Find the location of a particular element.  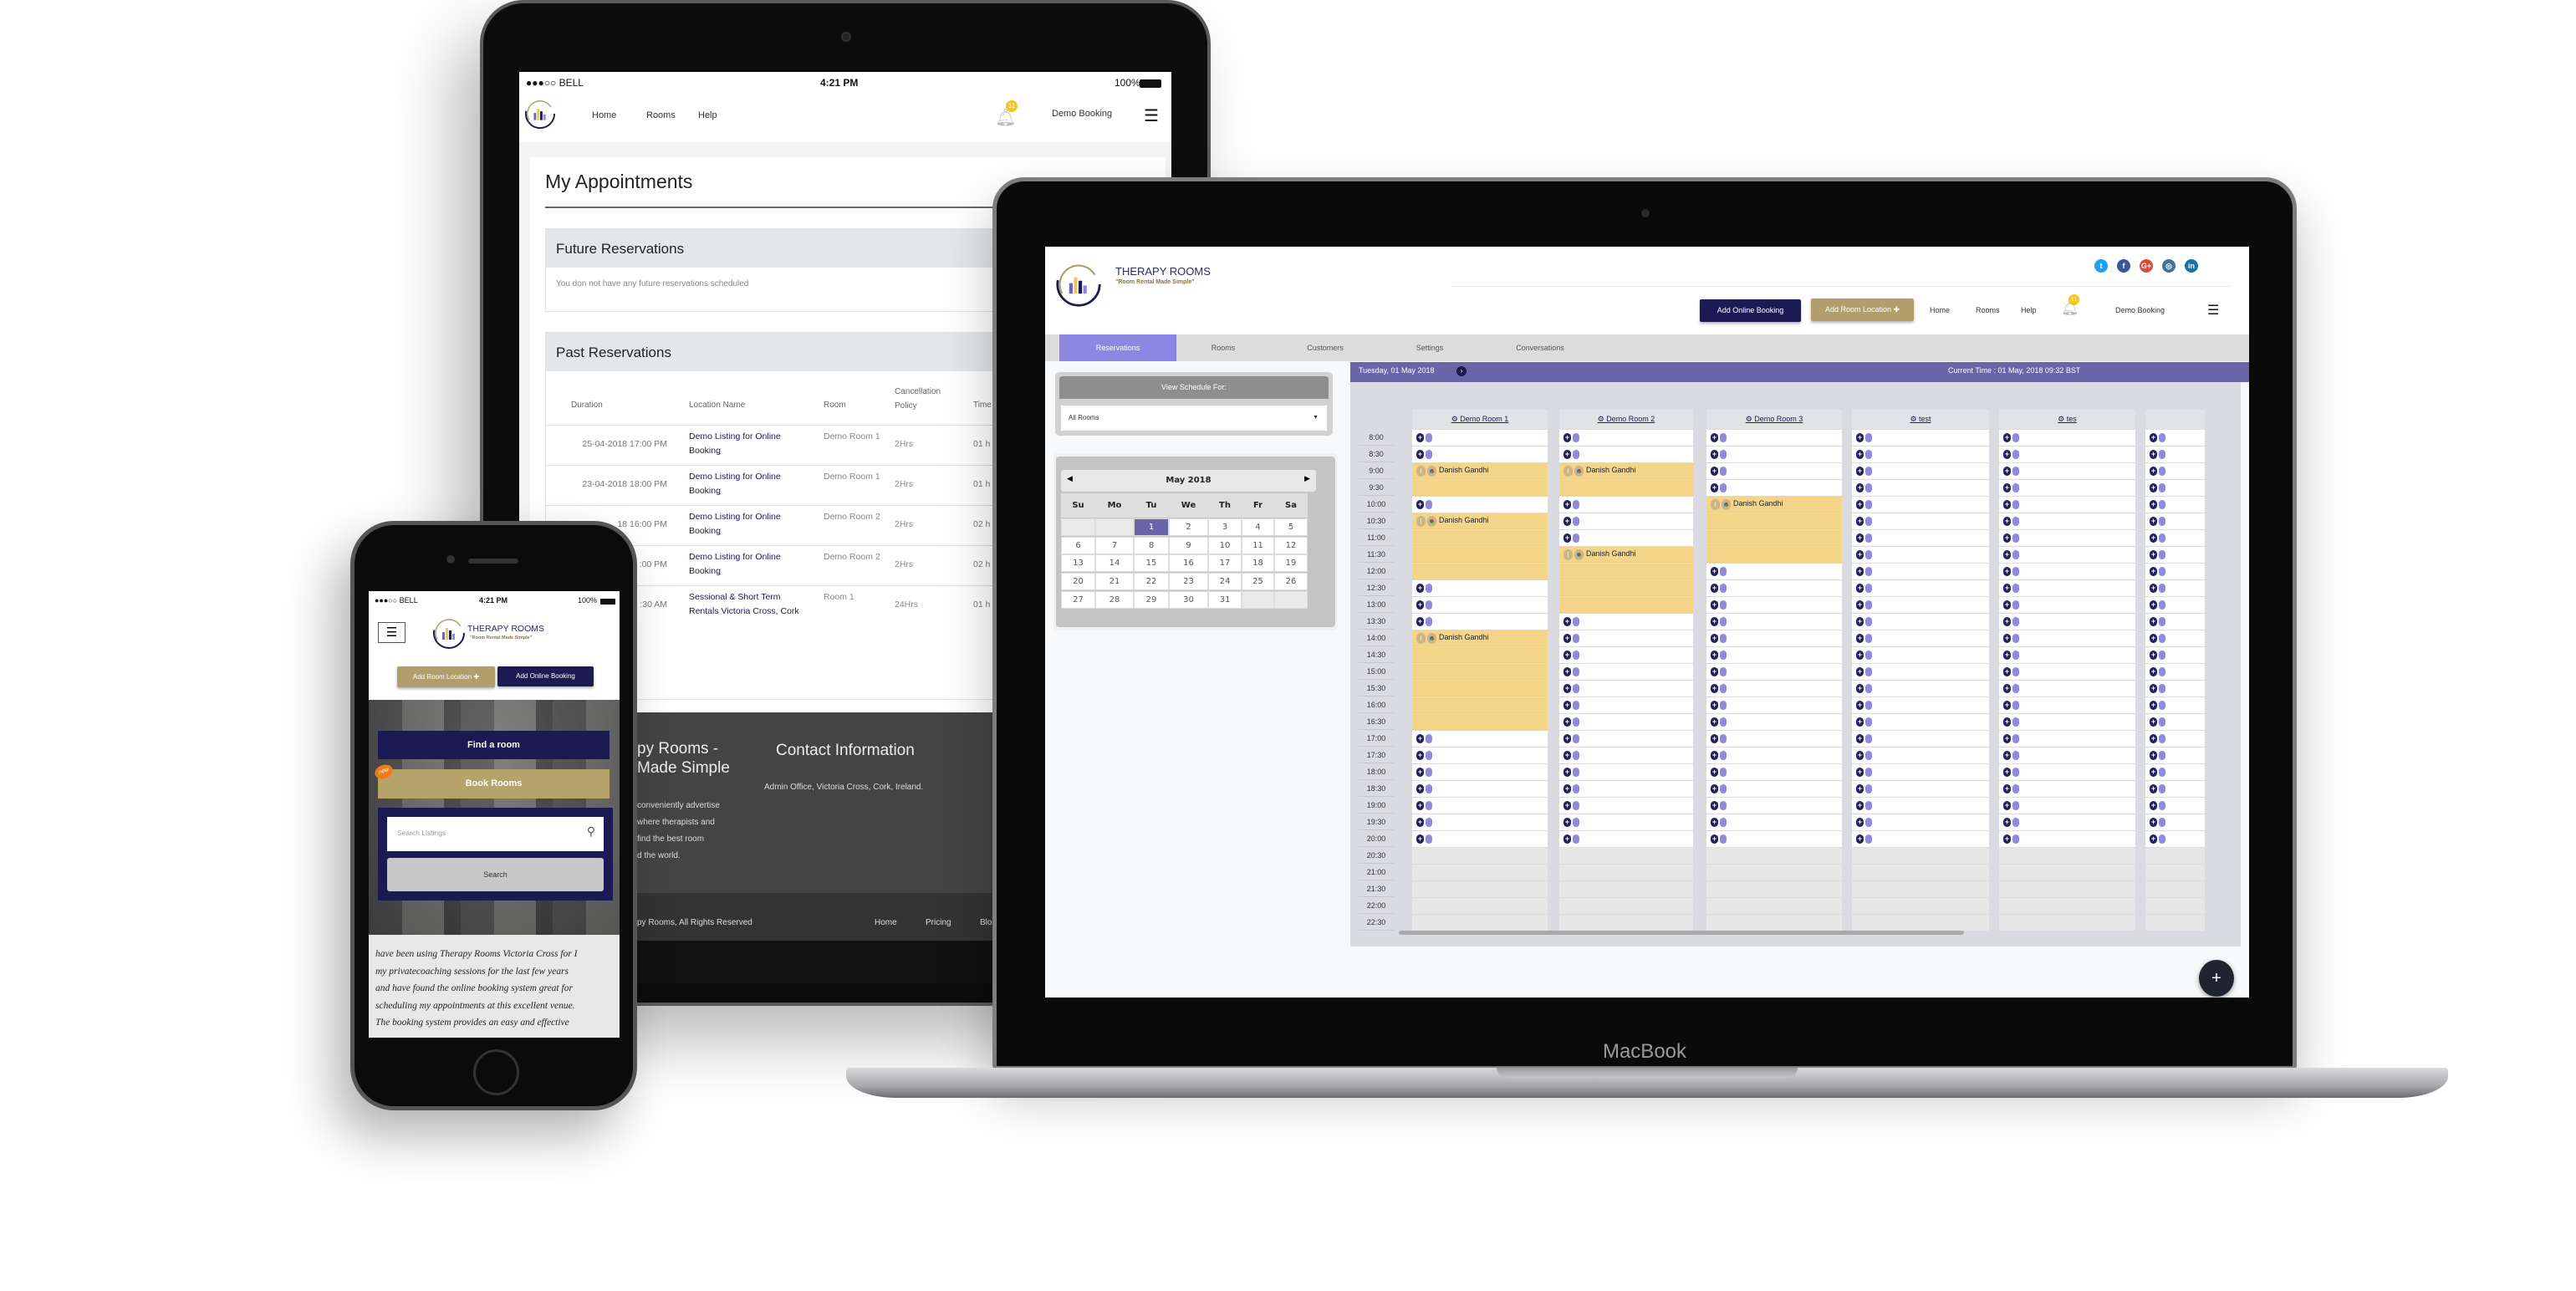

calendar-day: 9 is located at coordinates (1188, 545).